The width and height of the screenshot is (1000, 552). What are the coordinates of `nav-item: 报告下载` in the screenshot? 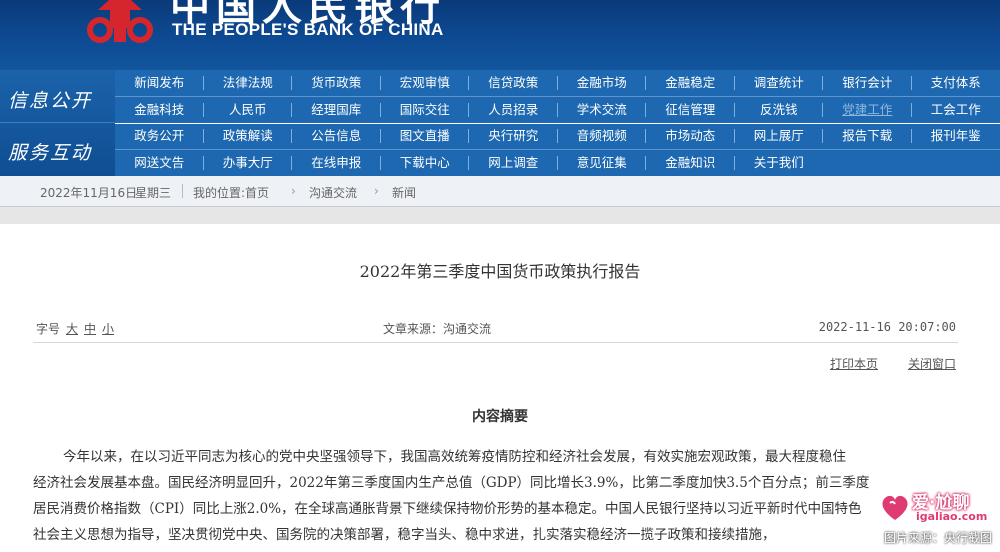 It's located at (867, 136).